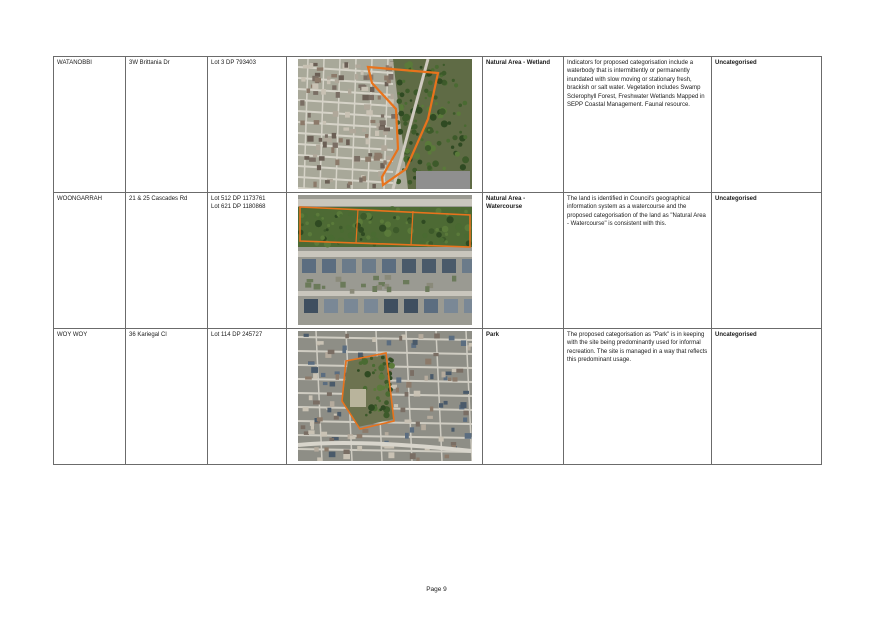 The width and height of the screenshot is (873, 618). I want to click on lot-dp-text: Lot 3 DP 793403, so click(233, 63).